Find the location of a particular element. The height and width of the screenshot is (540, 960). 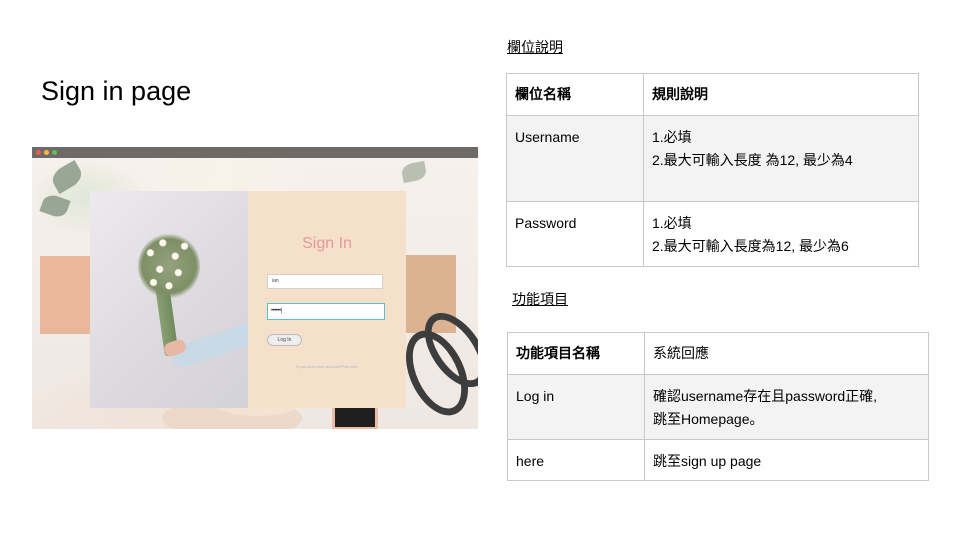

table-header-row: 功能項目名稱 系統回應 is located at coordinates (718, 353).